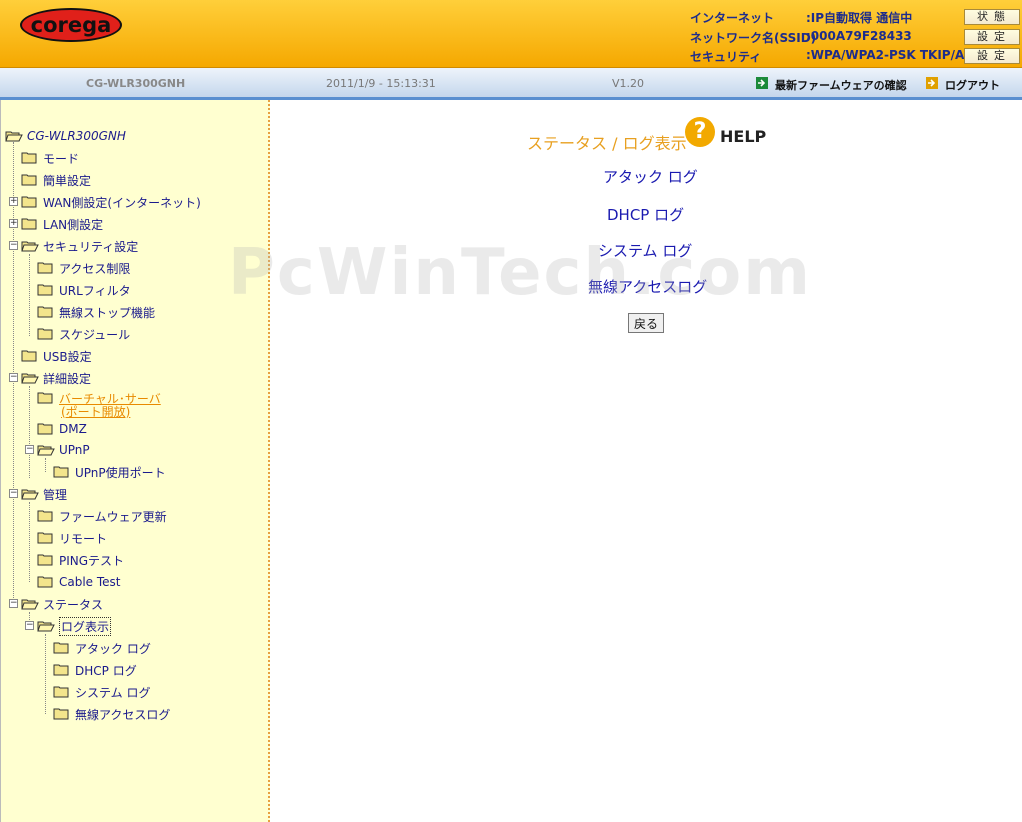  I want to click on sidebar-item-url-filter: URLフィルタ, so click(84, 290).